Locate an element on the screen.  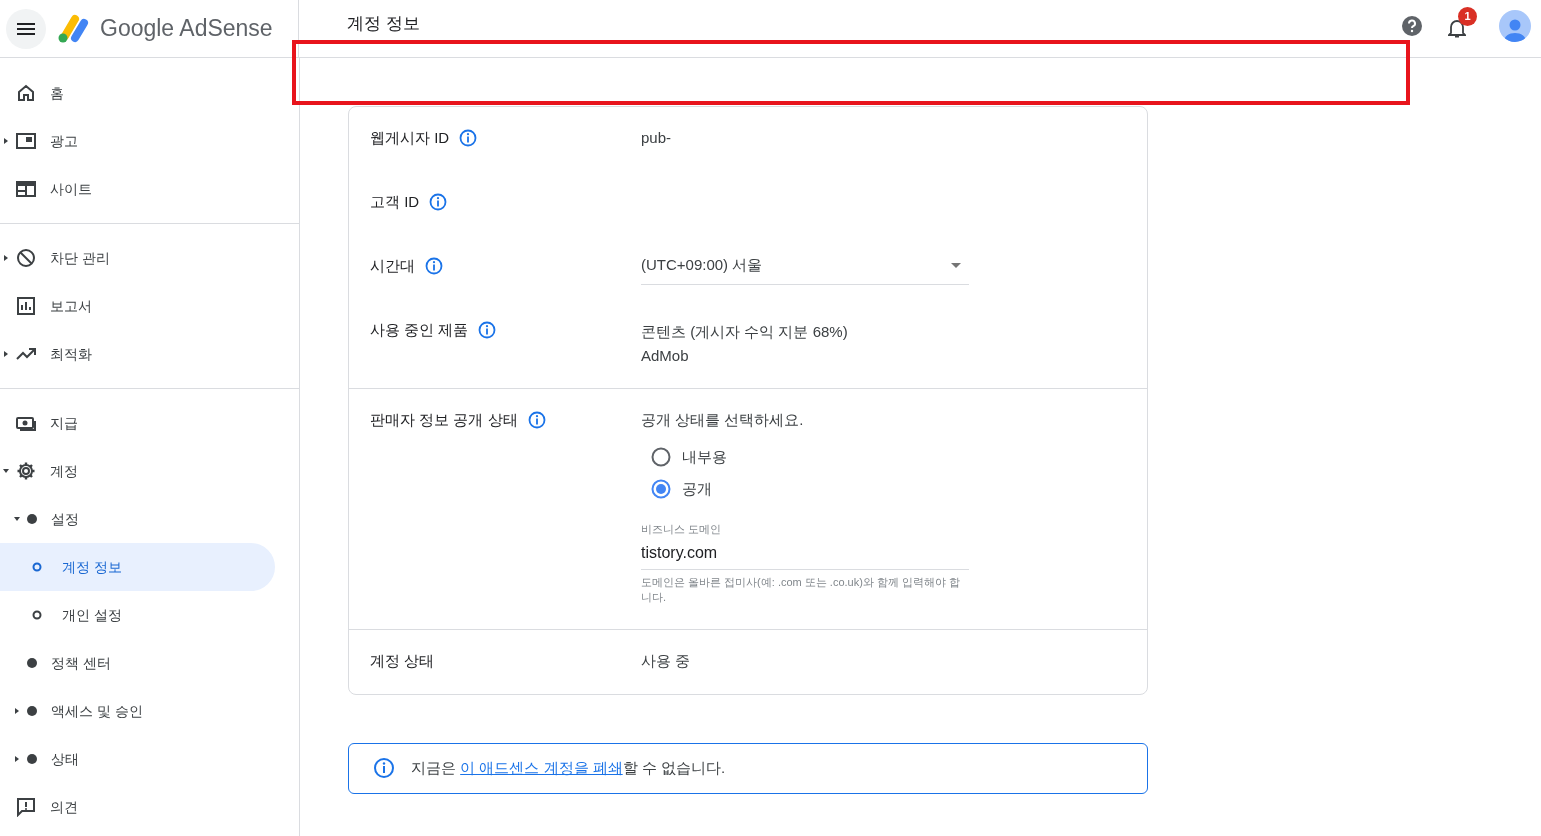
notifications-button: 1 is located at coordinates (1461, 23).